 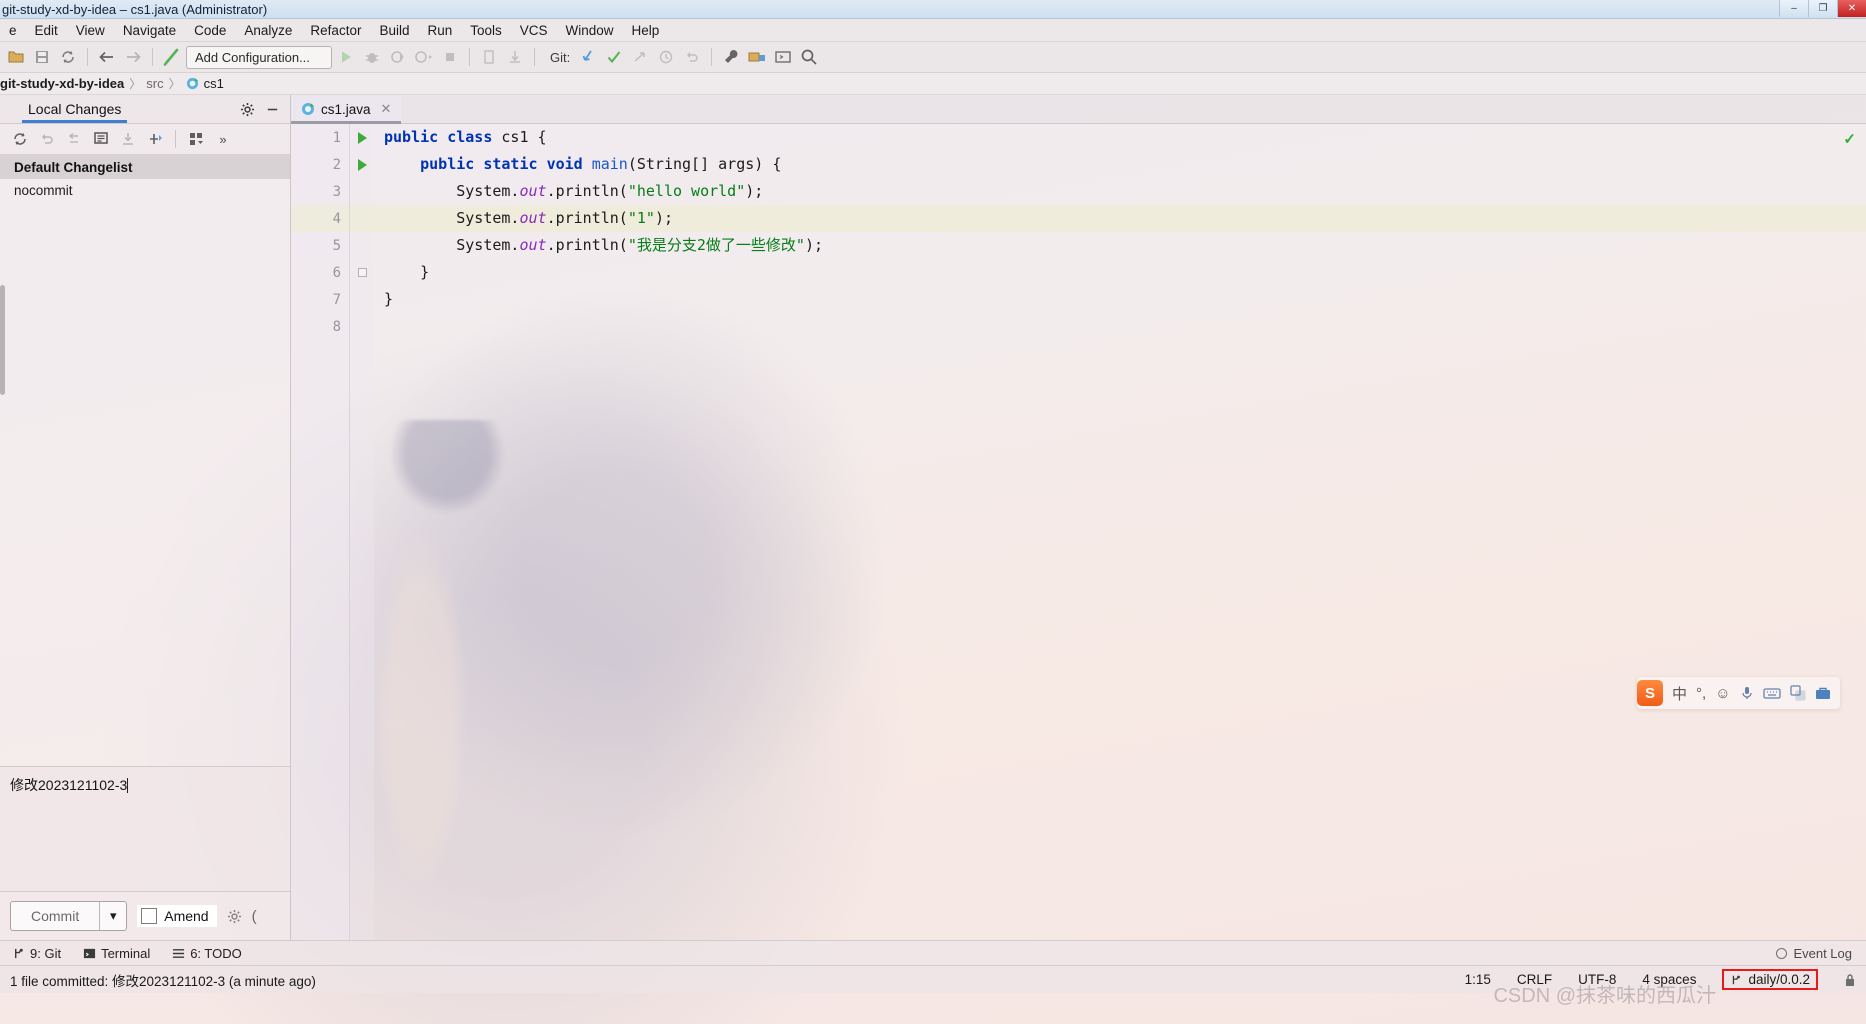 What do you see at coordinates (69, 916) in the screenshot?
I see `commit-button: Commit ▾` at bounding box center [69, 916].